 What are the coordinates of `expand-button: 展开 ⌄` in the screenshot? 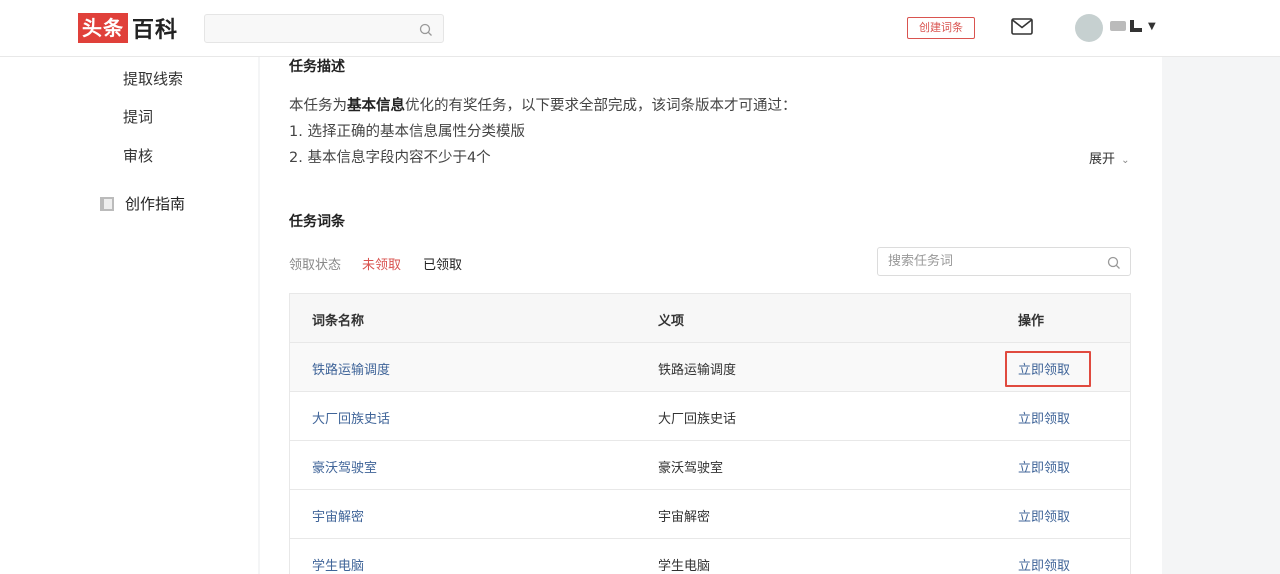 It's located at (1109, 157).